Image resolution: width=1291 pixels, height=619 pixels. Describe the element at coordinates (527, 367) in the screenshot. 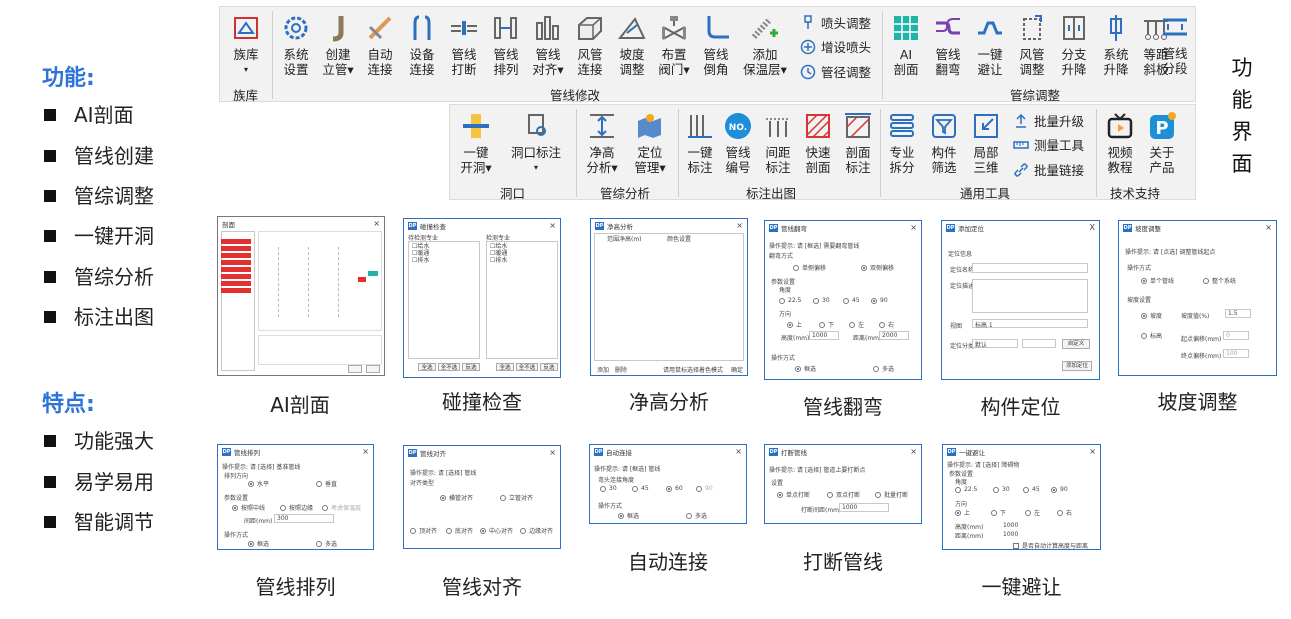

I see `select-none-button: 全不选` at that location.